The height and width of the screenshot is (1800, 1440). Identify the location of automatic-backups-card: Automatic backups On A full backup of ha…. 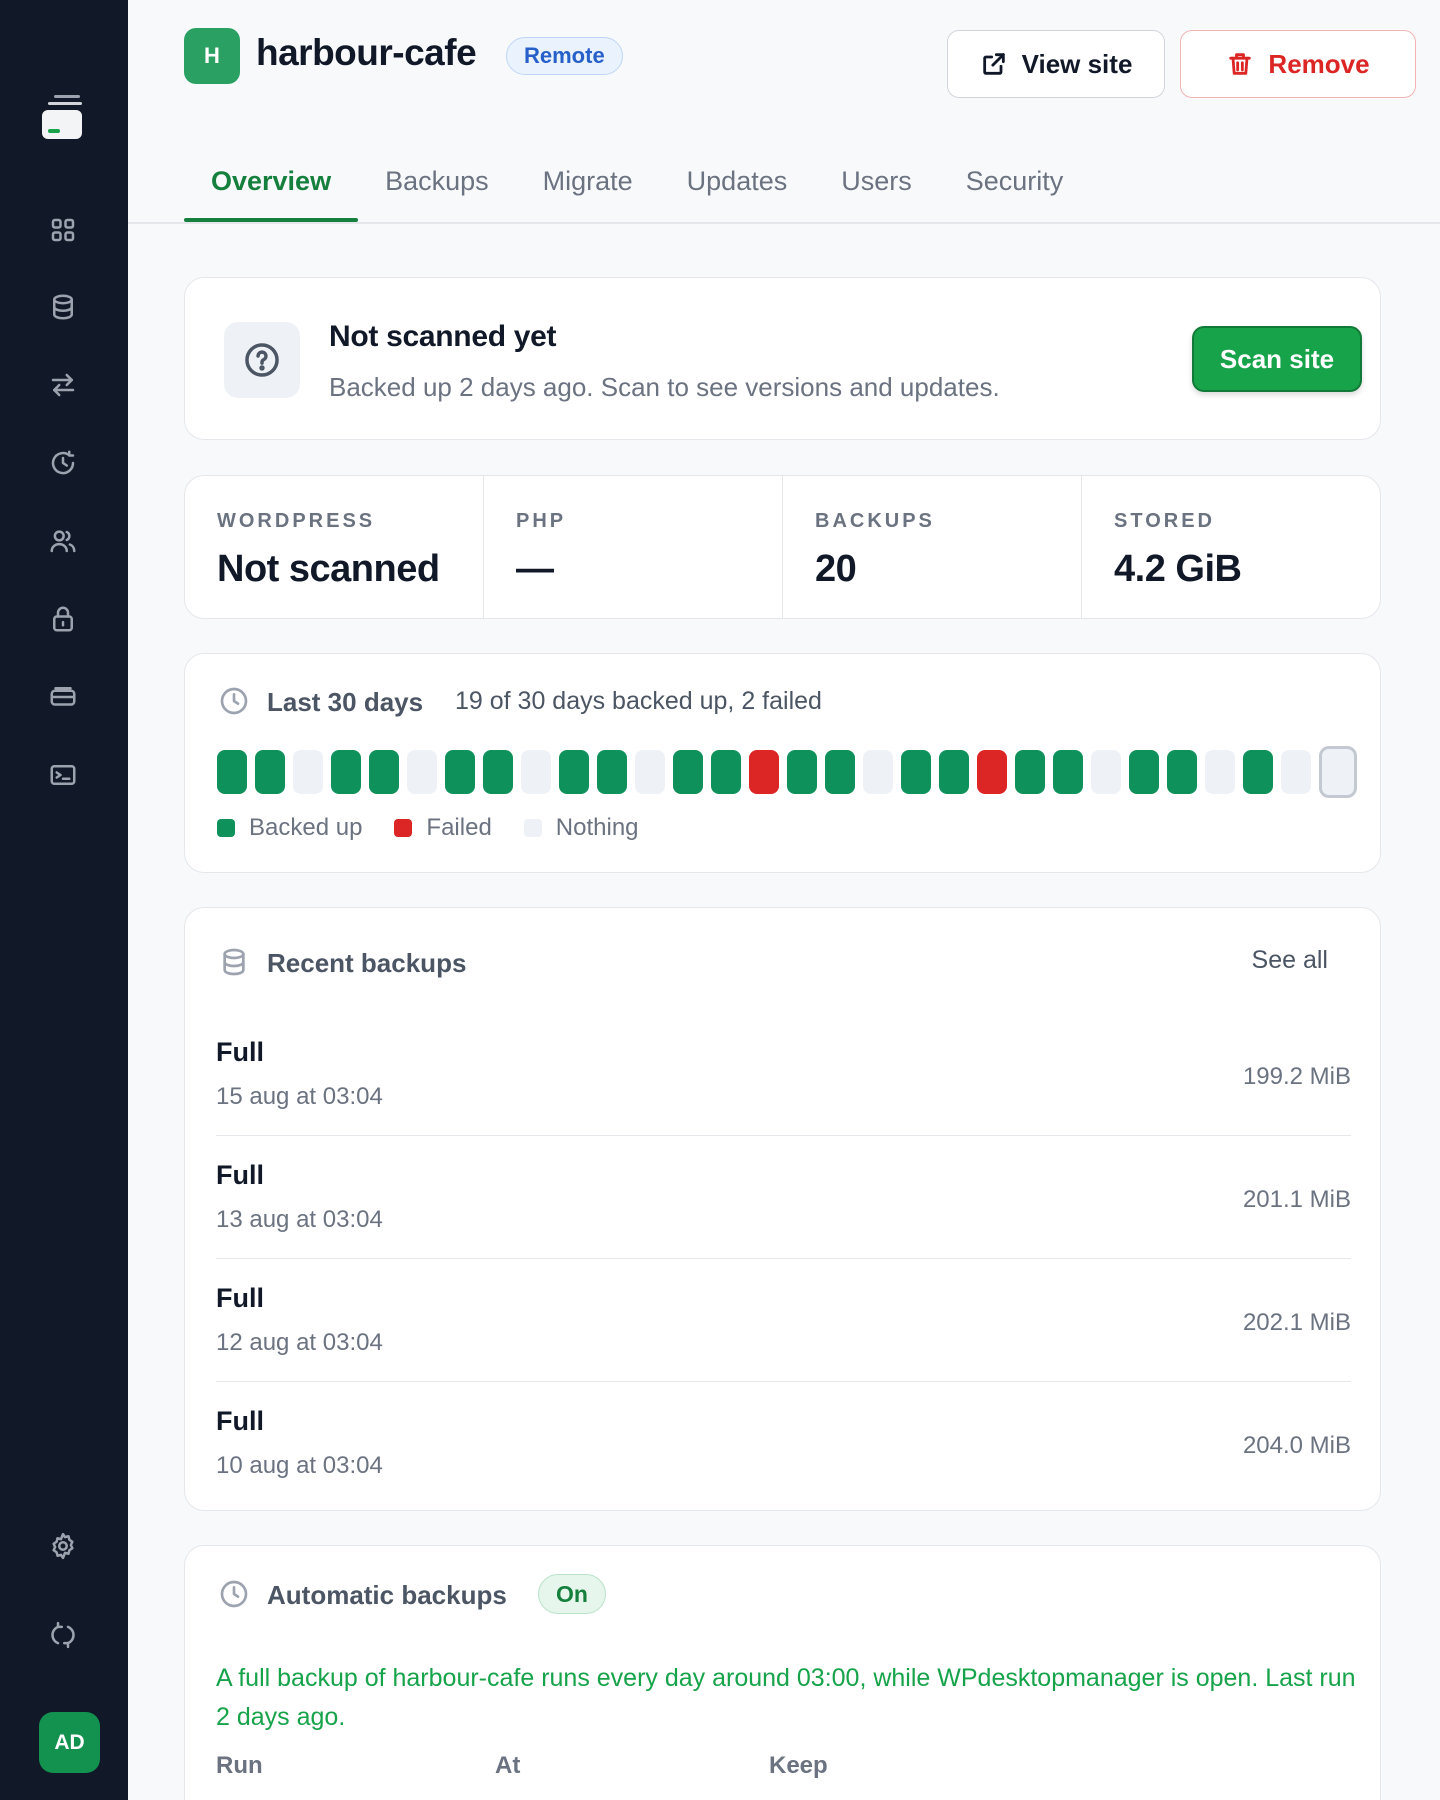
(782, 1672).